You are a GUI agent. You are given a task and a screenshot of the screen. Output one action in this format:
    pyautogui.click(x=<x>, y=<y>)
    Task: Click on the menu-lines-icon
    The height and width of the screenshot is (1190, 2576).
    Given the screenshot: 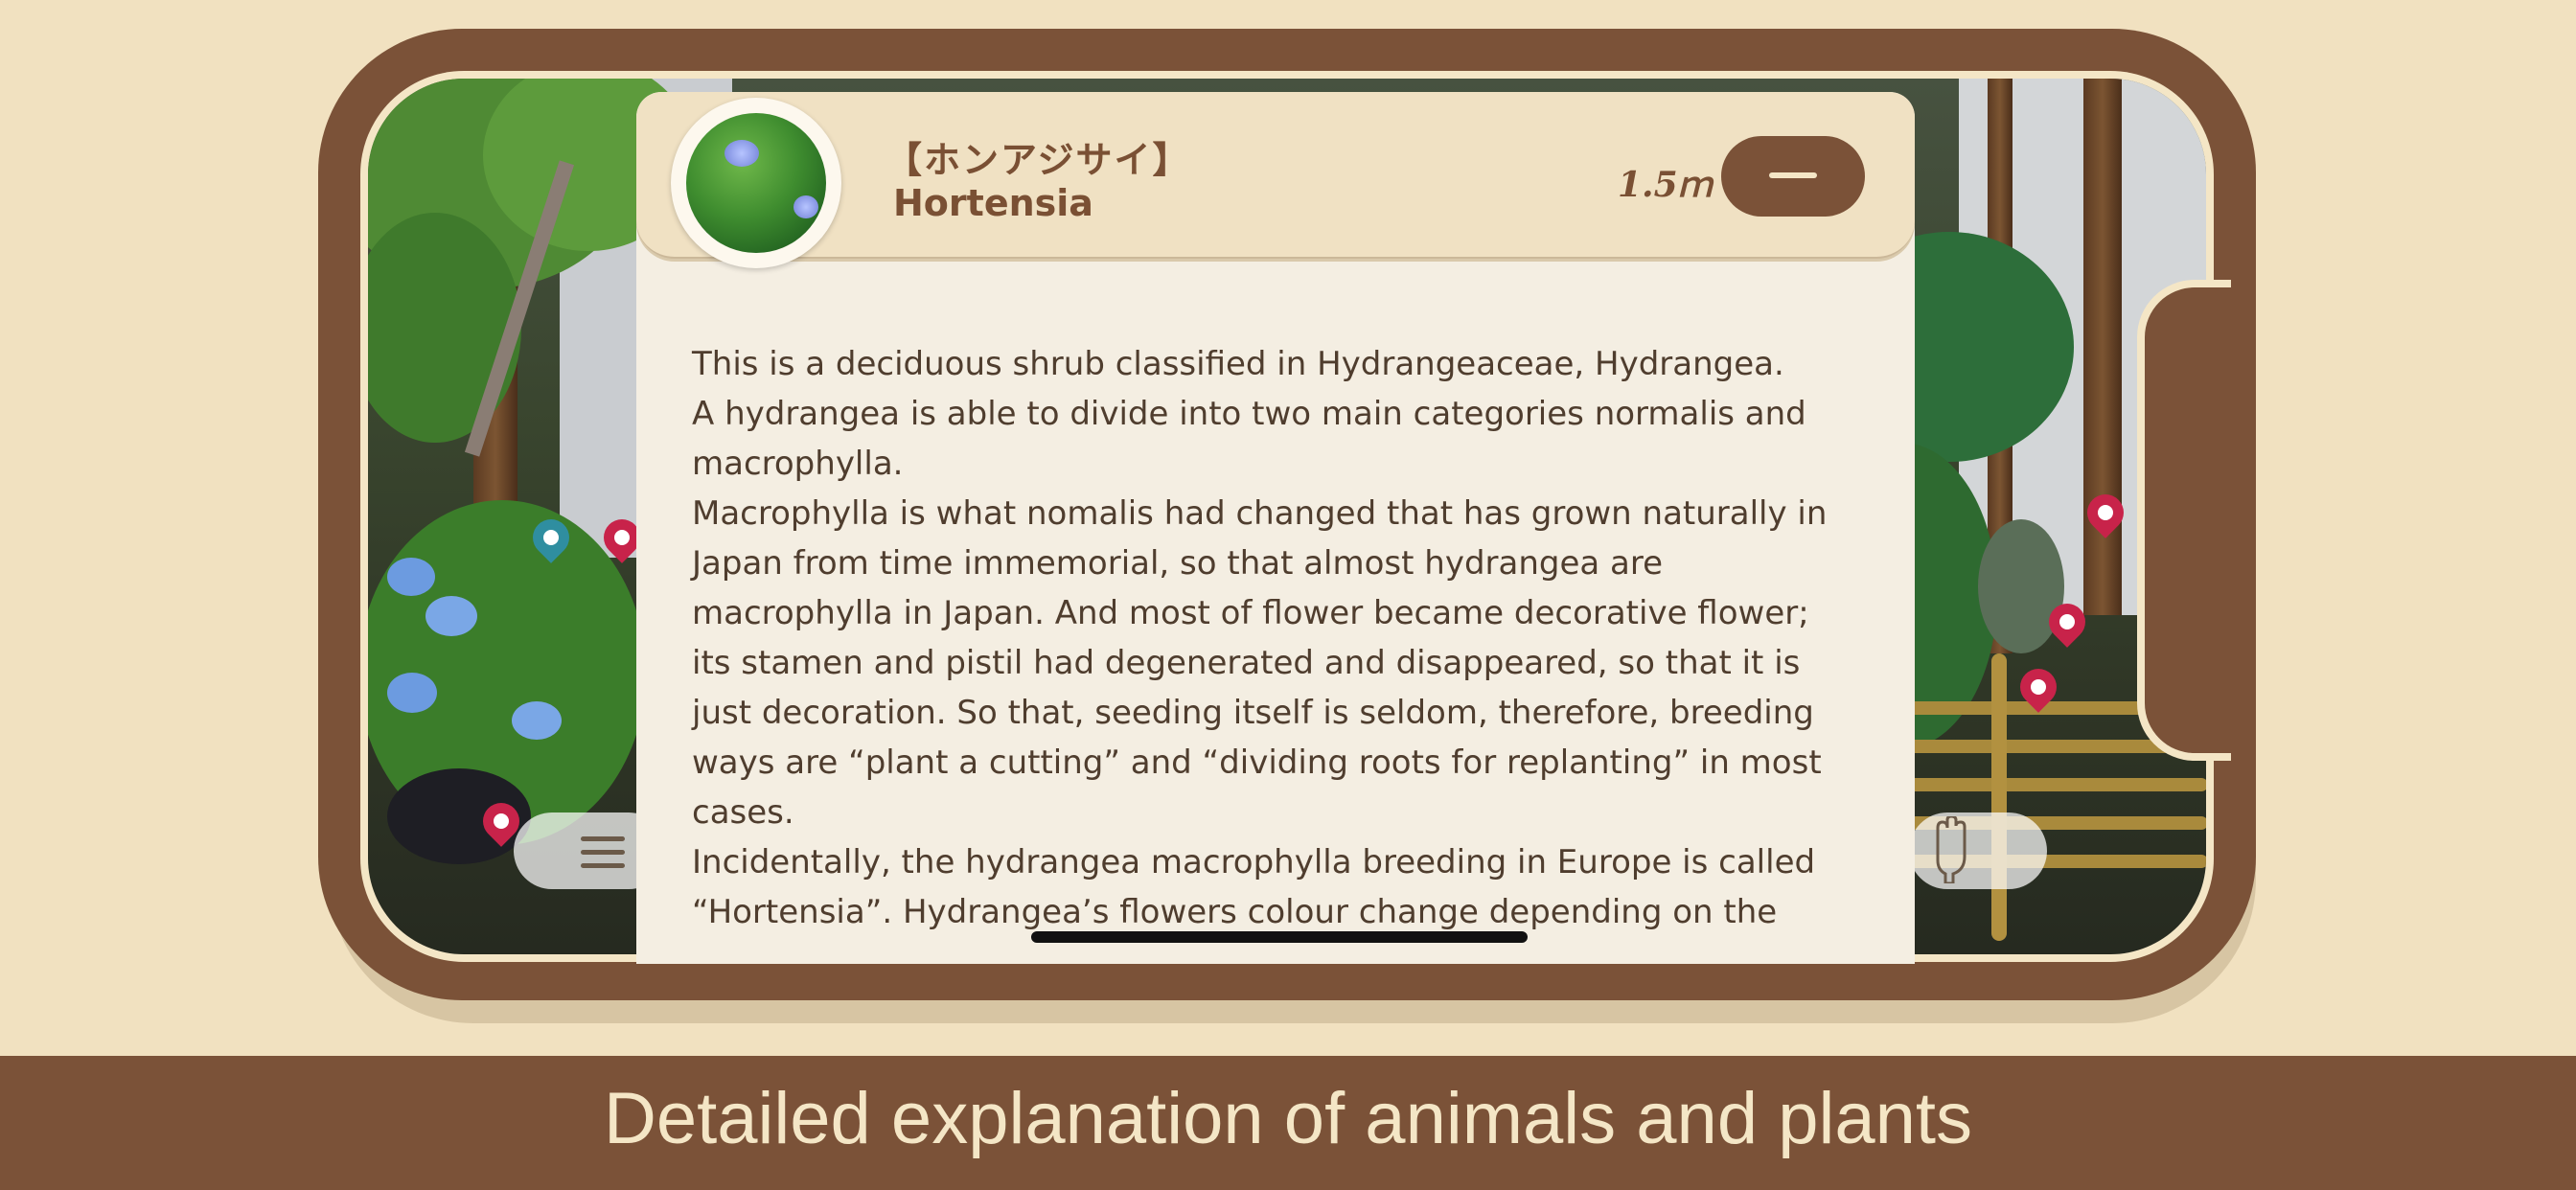 What is the action you would take?
    pyautogui.click(x=603, y=852)
    